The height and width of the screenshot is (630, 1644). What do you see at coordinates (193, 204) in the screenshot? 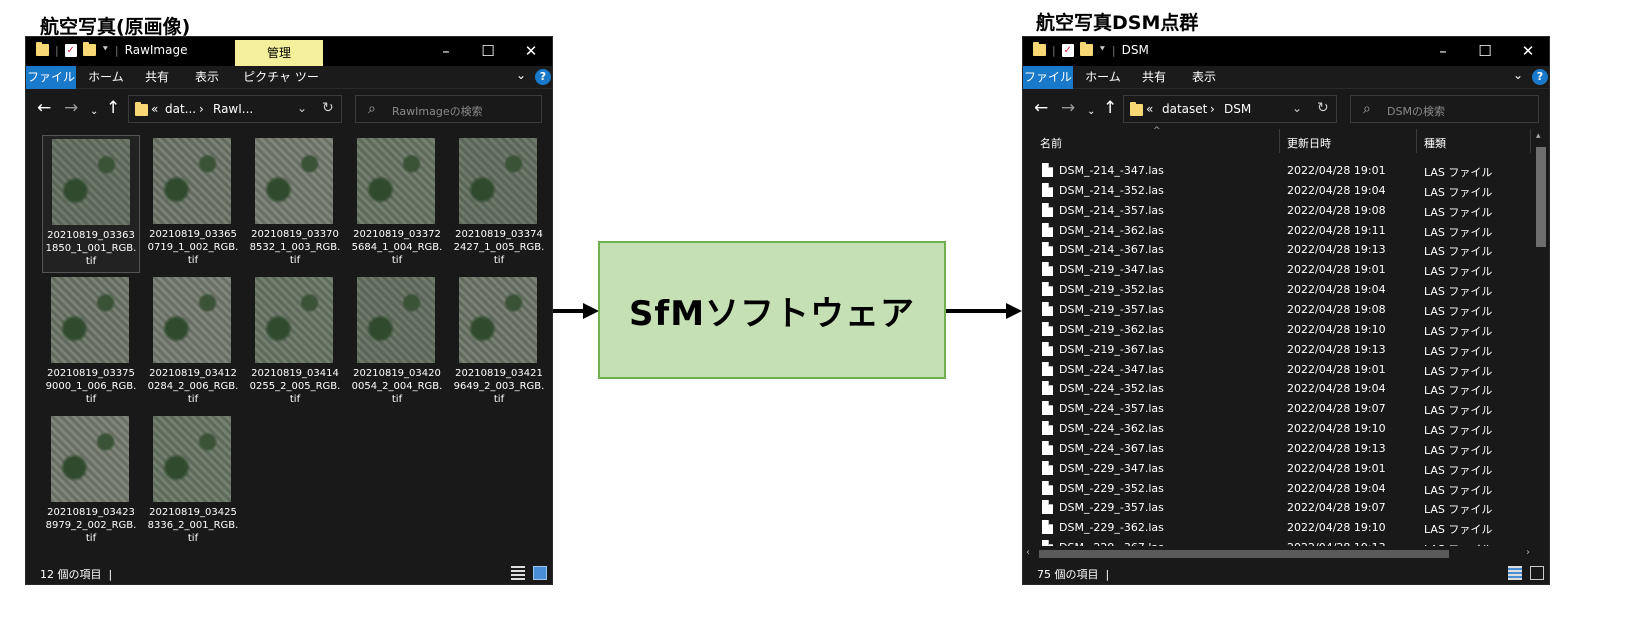
I see `image-thumbnail: 20210819_033650719_1_002_RGB.tif` at bounding box center [193, 204].